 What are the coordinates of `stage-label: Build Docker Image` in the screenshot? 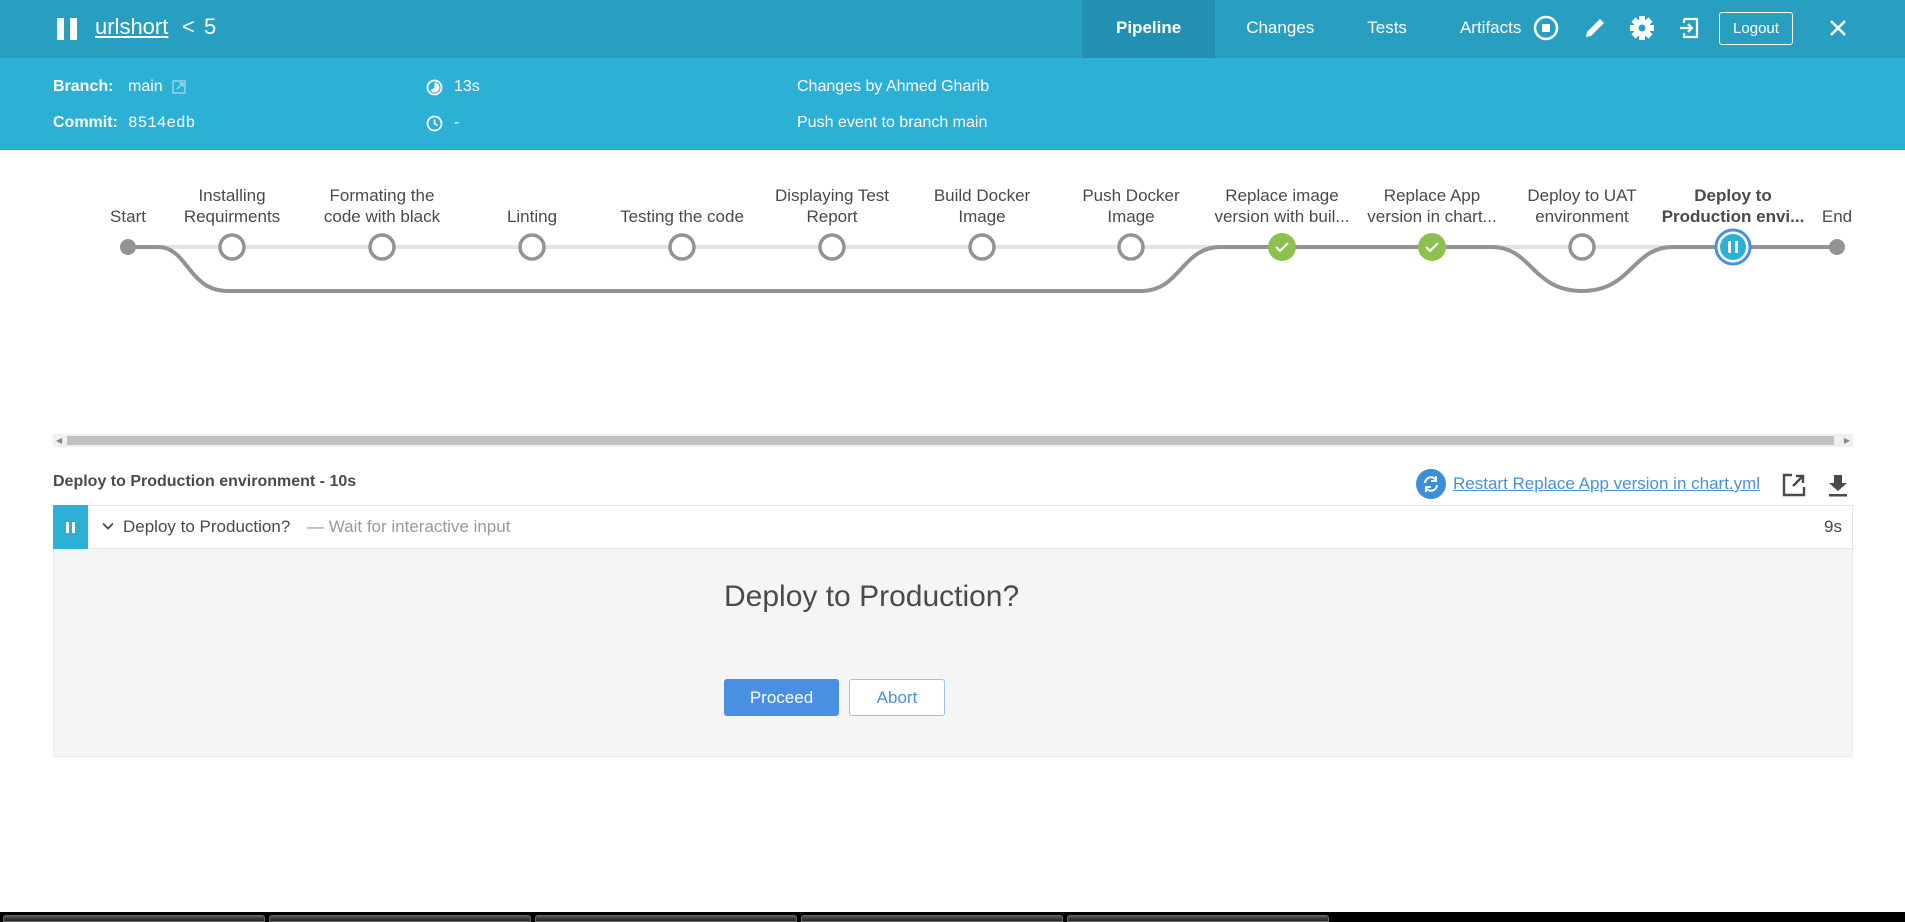 It's located at (982, 206).